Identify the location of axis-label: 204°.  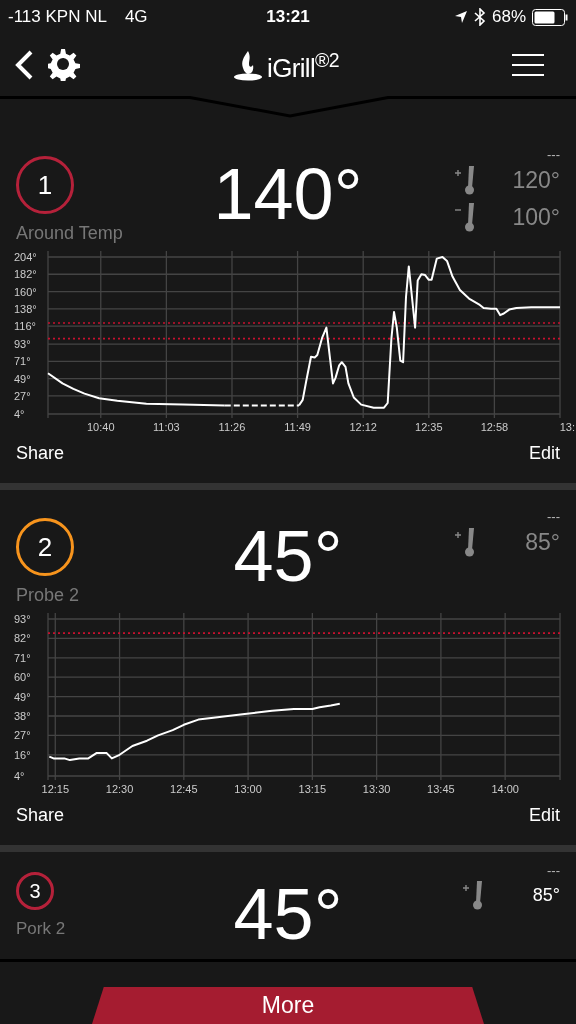
(25, 257).